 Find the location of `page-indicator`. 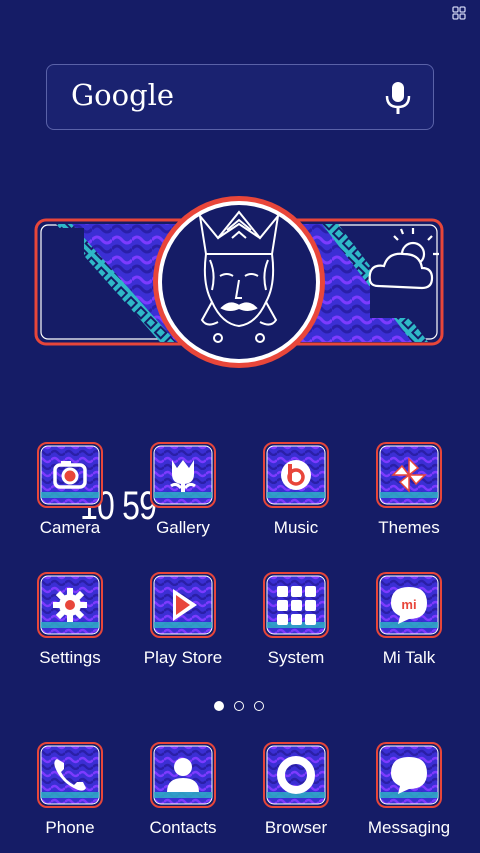

page-indicator is located at coordinates (242, 707).